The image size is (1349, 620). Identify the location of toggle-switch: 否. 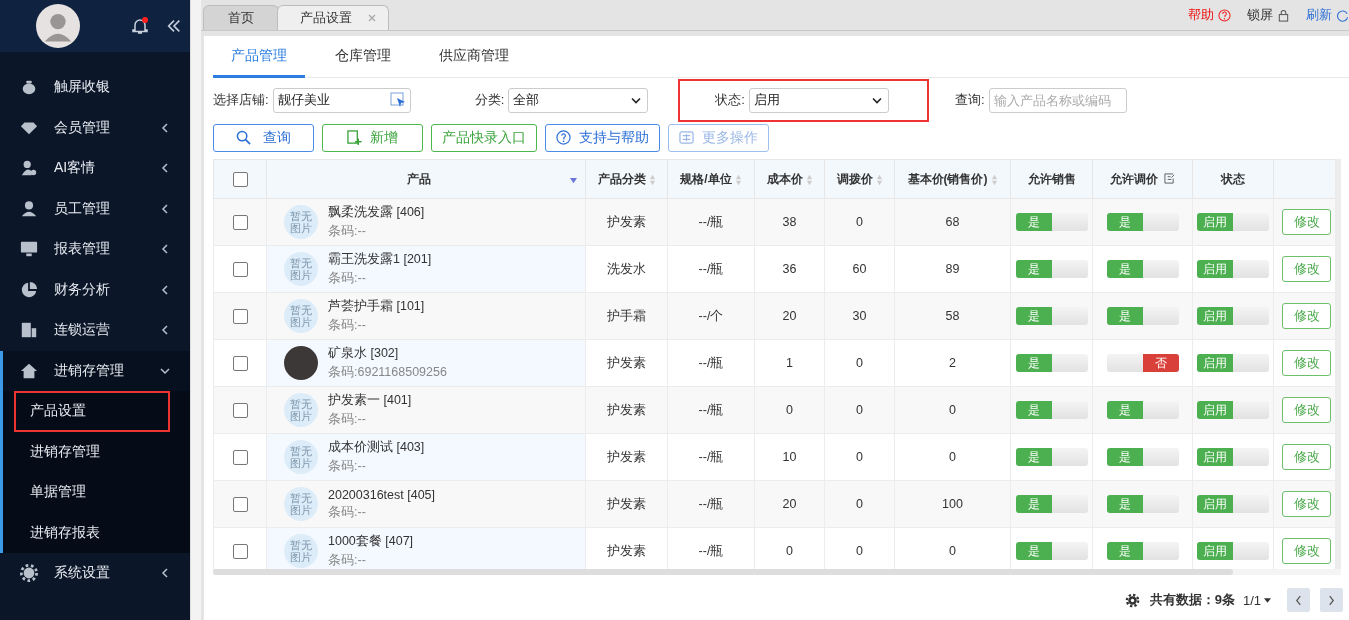
(1142, 363).